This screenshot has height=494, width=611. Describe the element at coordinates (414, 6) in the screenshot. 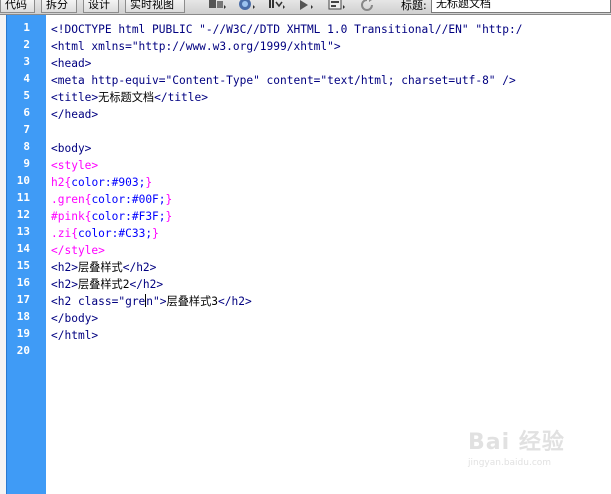

I see `title-label: 标题:` at that location.